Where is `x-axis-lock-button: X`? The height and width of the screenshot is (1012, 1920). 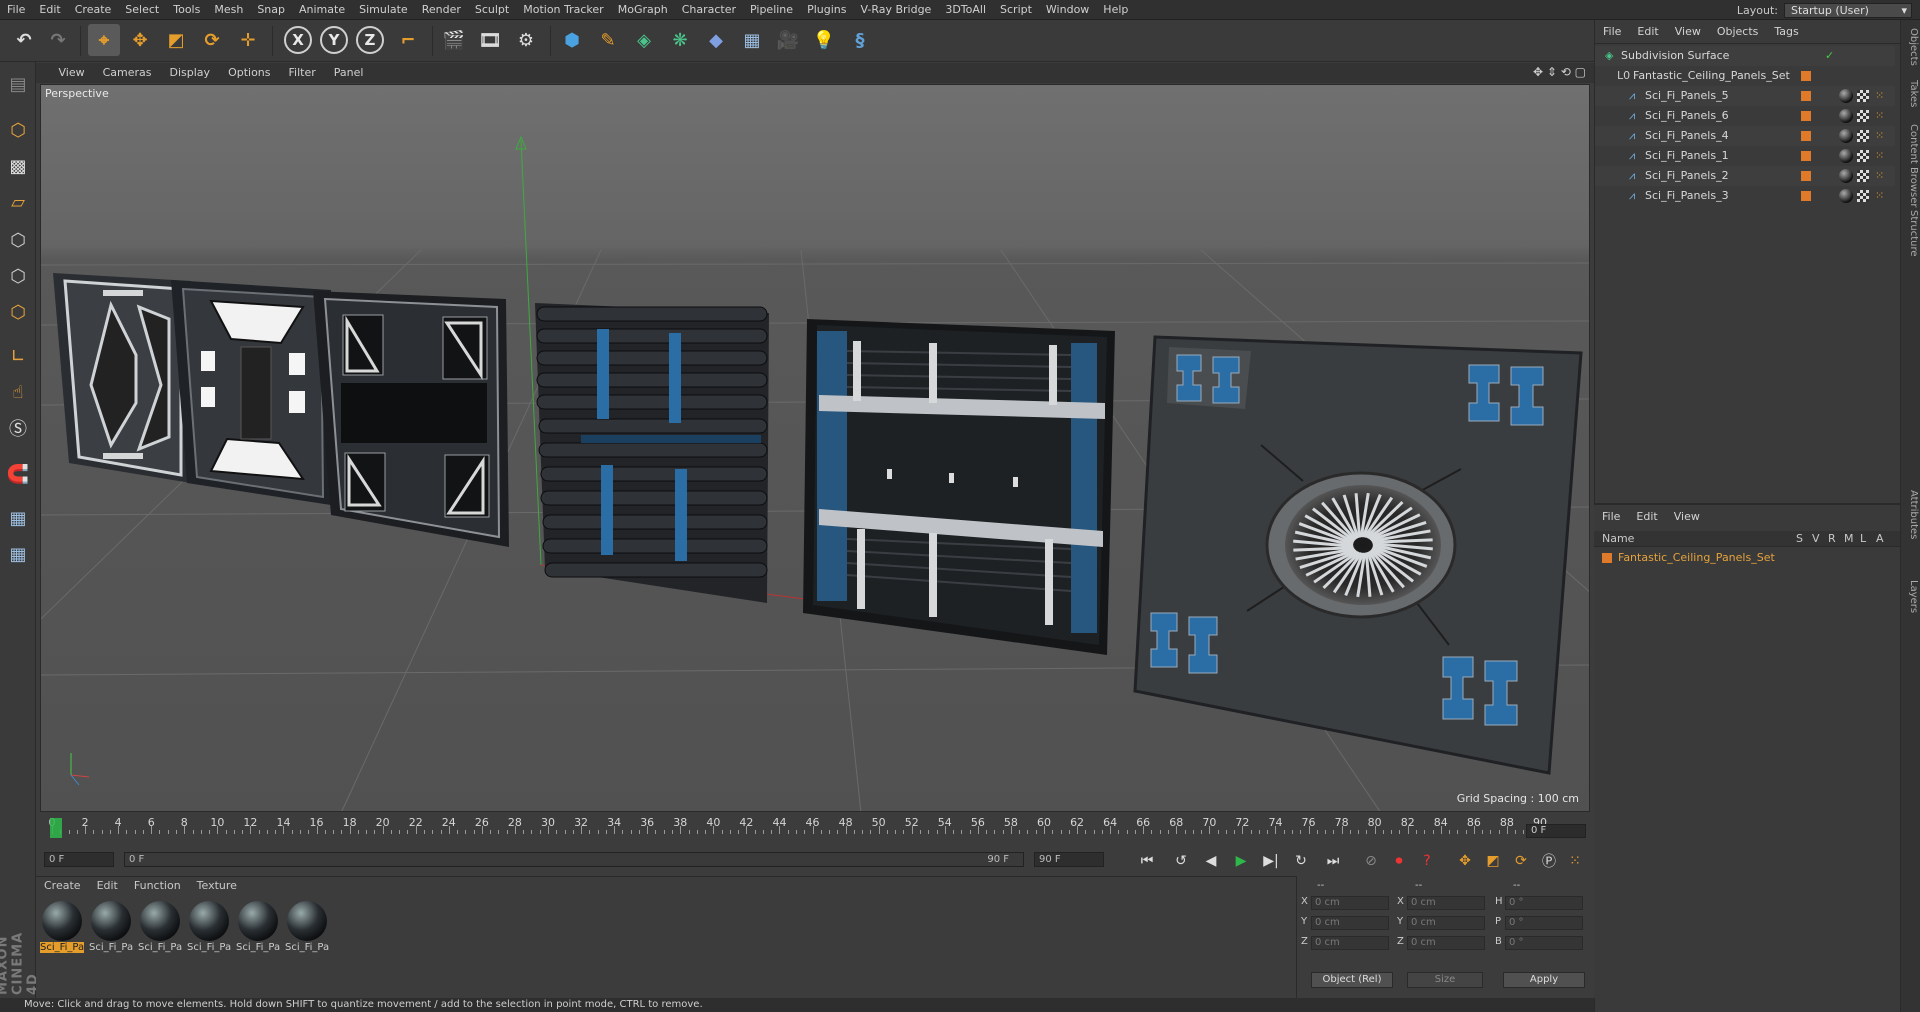 x-axis-lock-button: X is located at coordinates (298, 40).